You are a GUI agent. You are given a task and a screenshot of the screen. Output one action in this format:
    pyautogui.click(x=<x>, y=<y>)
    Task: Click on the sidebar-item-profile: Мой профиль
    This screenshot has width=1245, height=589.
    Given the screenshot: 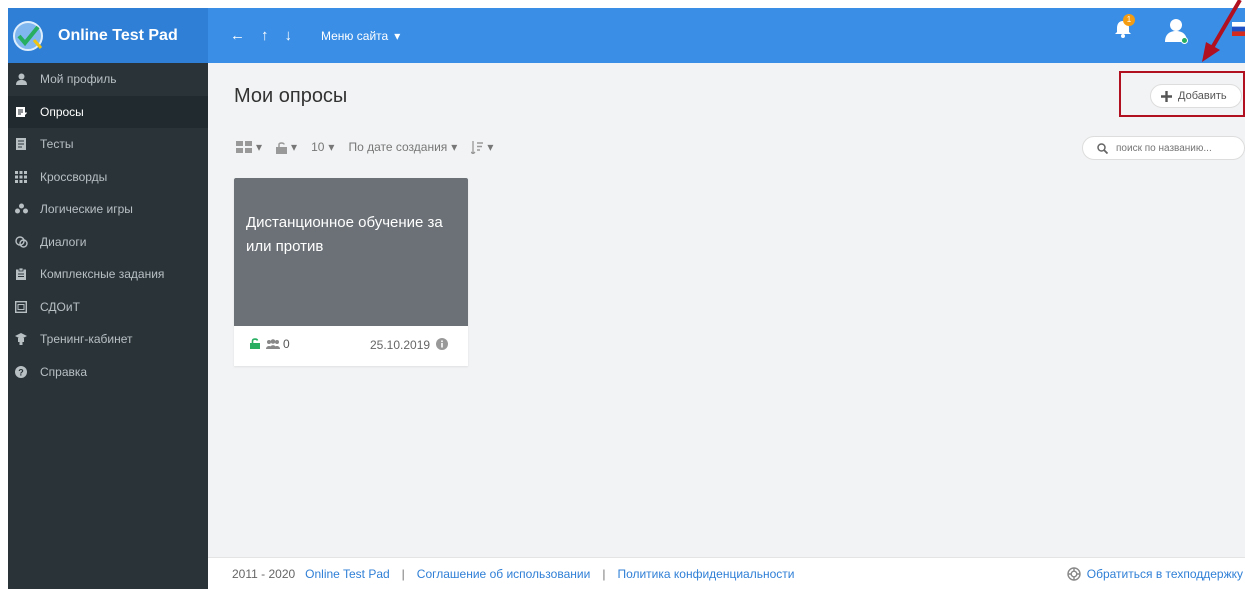 What is the action you would take?
    pyautogui.click(x=108, y=79)
    